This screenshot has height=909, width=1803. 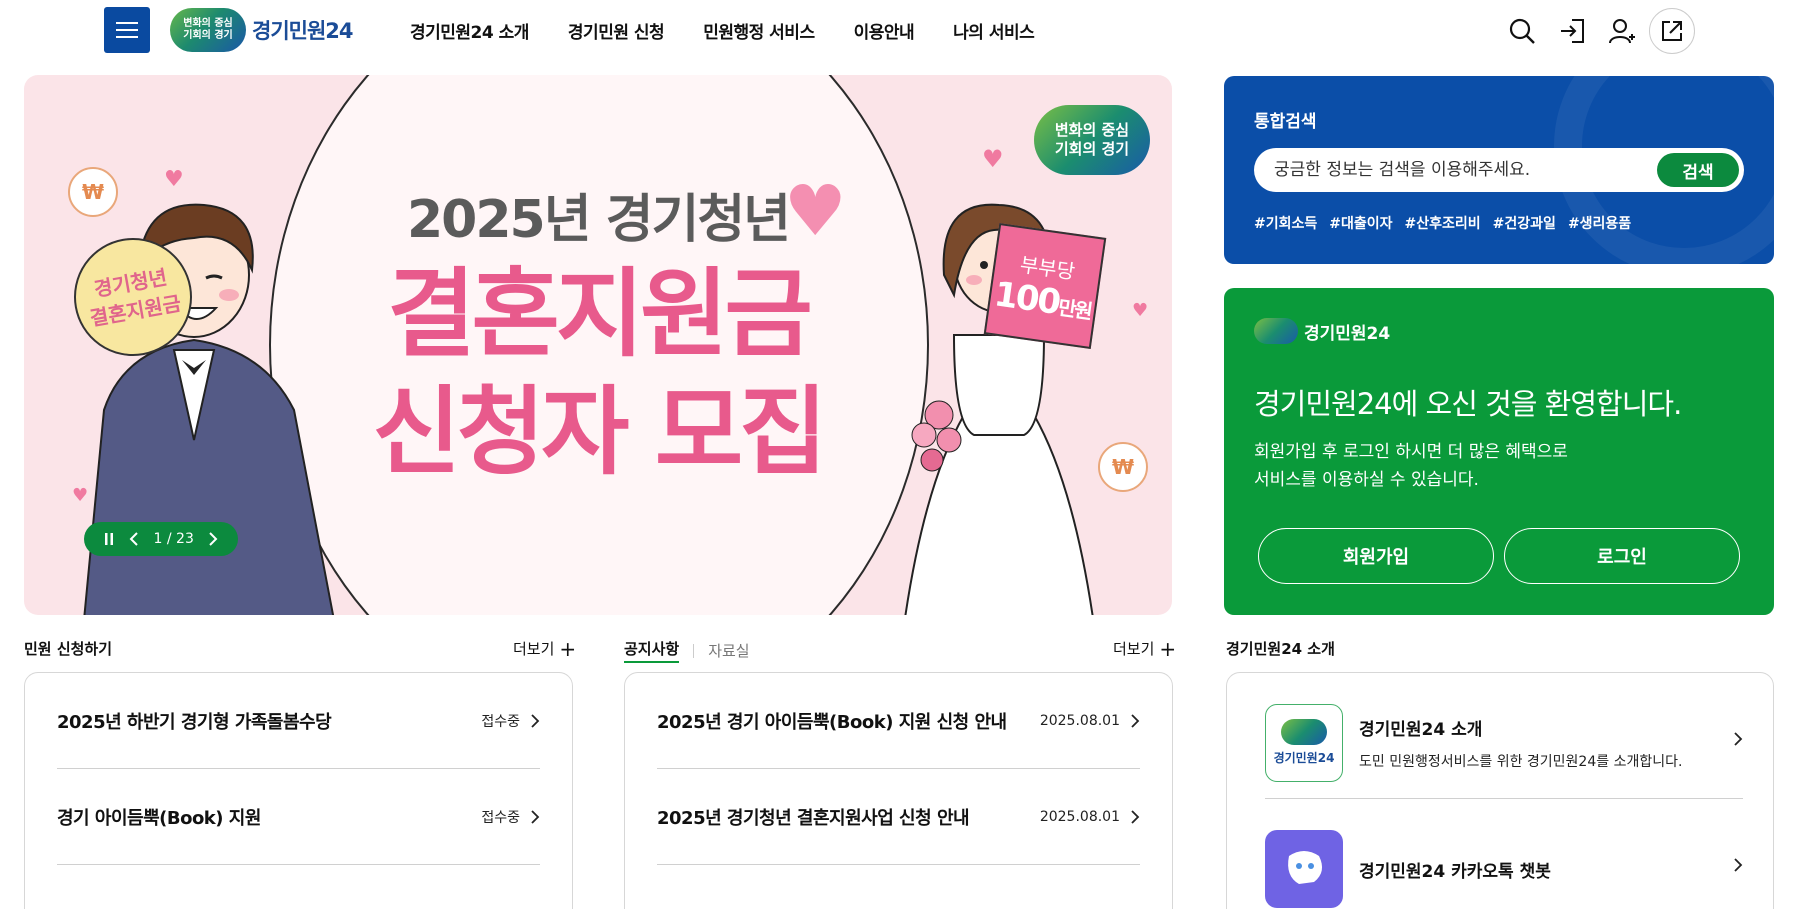 I want to click on search-icon, so click(x=1522, y=31).